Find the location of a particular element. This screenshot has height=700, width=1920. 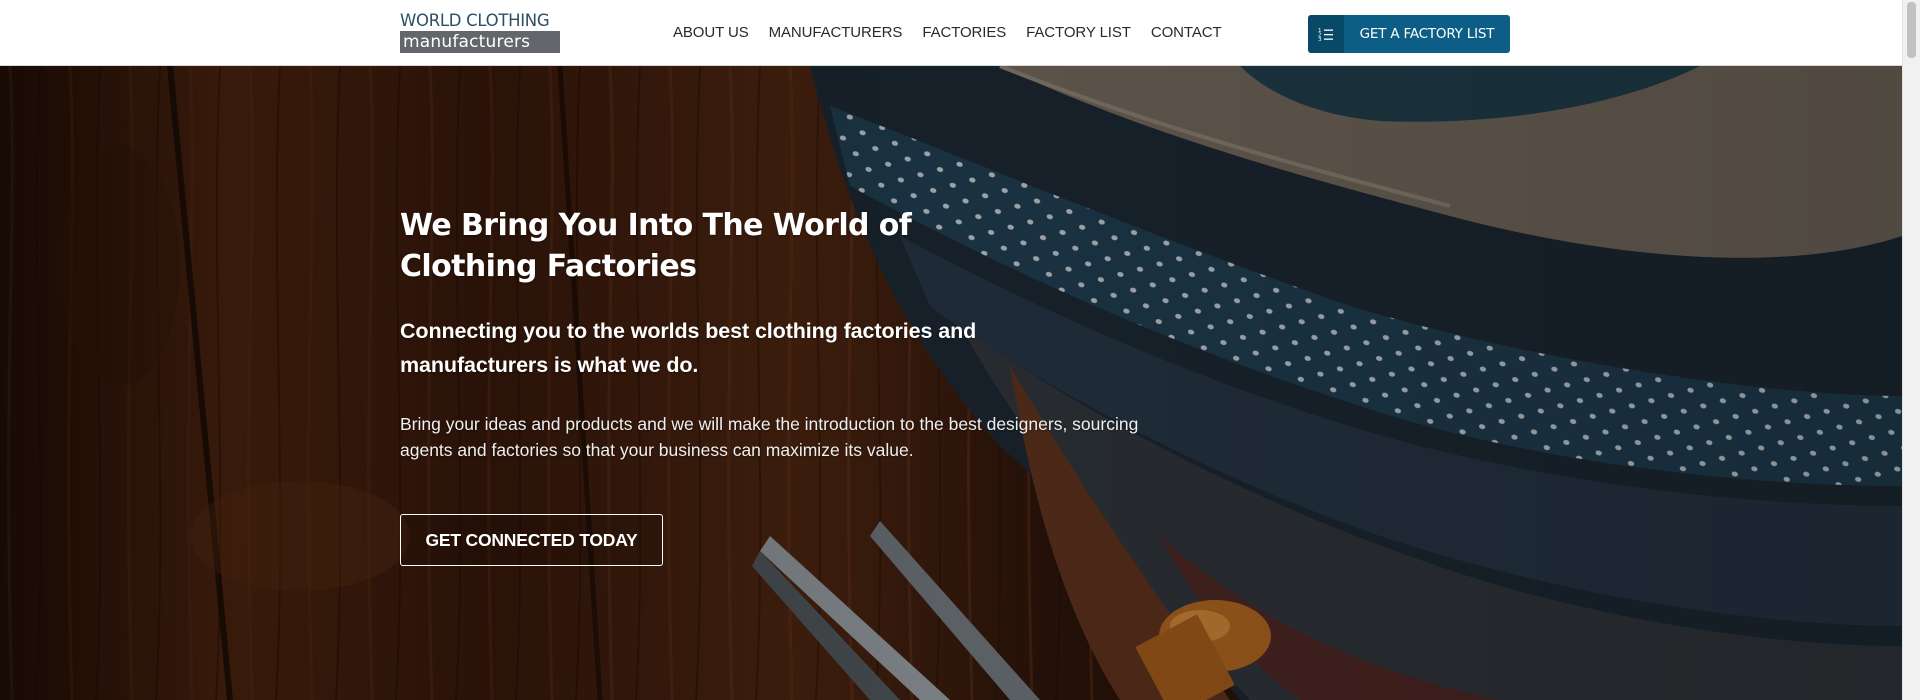

list-icon: 1 2 3 is located at coordinates (1326, 34).